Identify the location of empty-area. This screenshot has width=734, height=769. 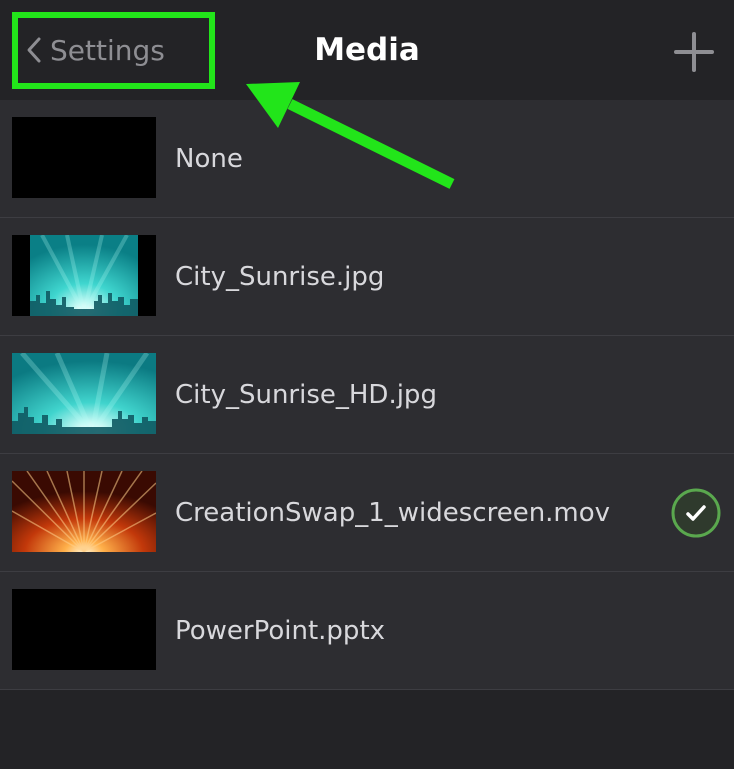
(367, 729).